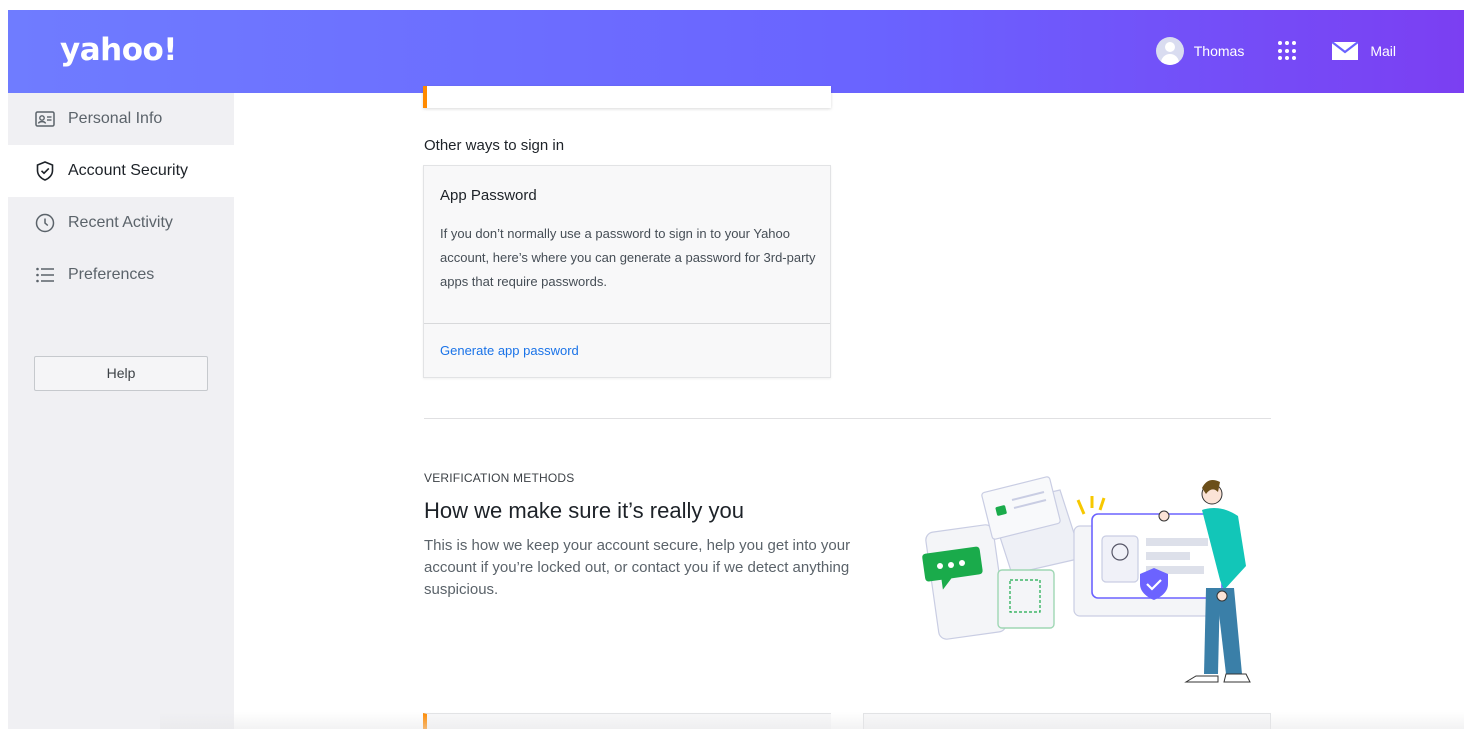 This screenshot has width=1464, height=729. What do you see at coordinates (45, 223) in the screenshot?
I see `clock-icon` at bounding box center [45, 223].